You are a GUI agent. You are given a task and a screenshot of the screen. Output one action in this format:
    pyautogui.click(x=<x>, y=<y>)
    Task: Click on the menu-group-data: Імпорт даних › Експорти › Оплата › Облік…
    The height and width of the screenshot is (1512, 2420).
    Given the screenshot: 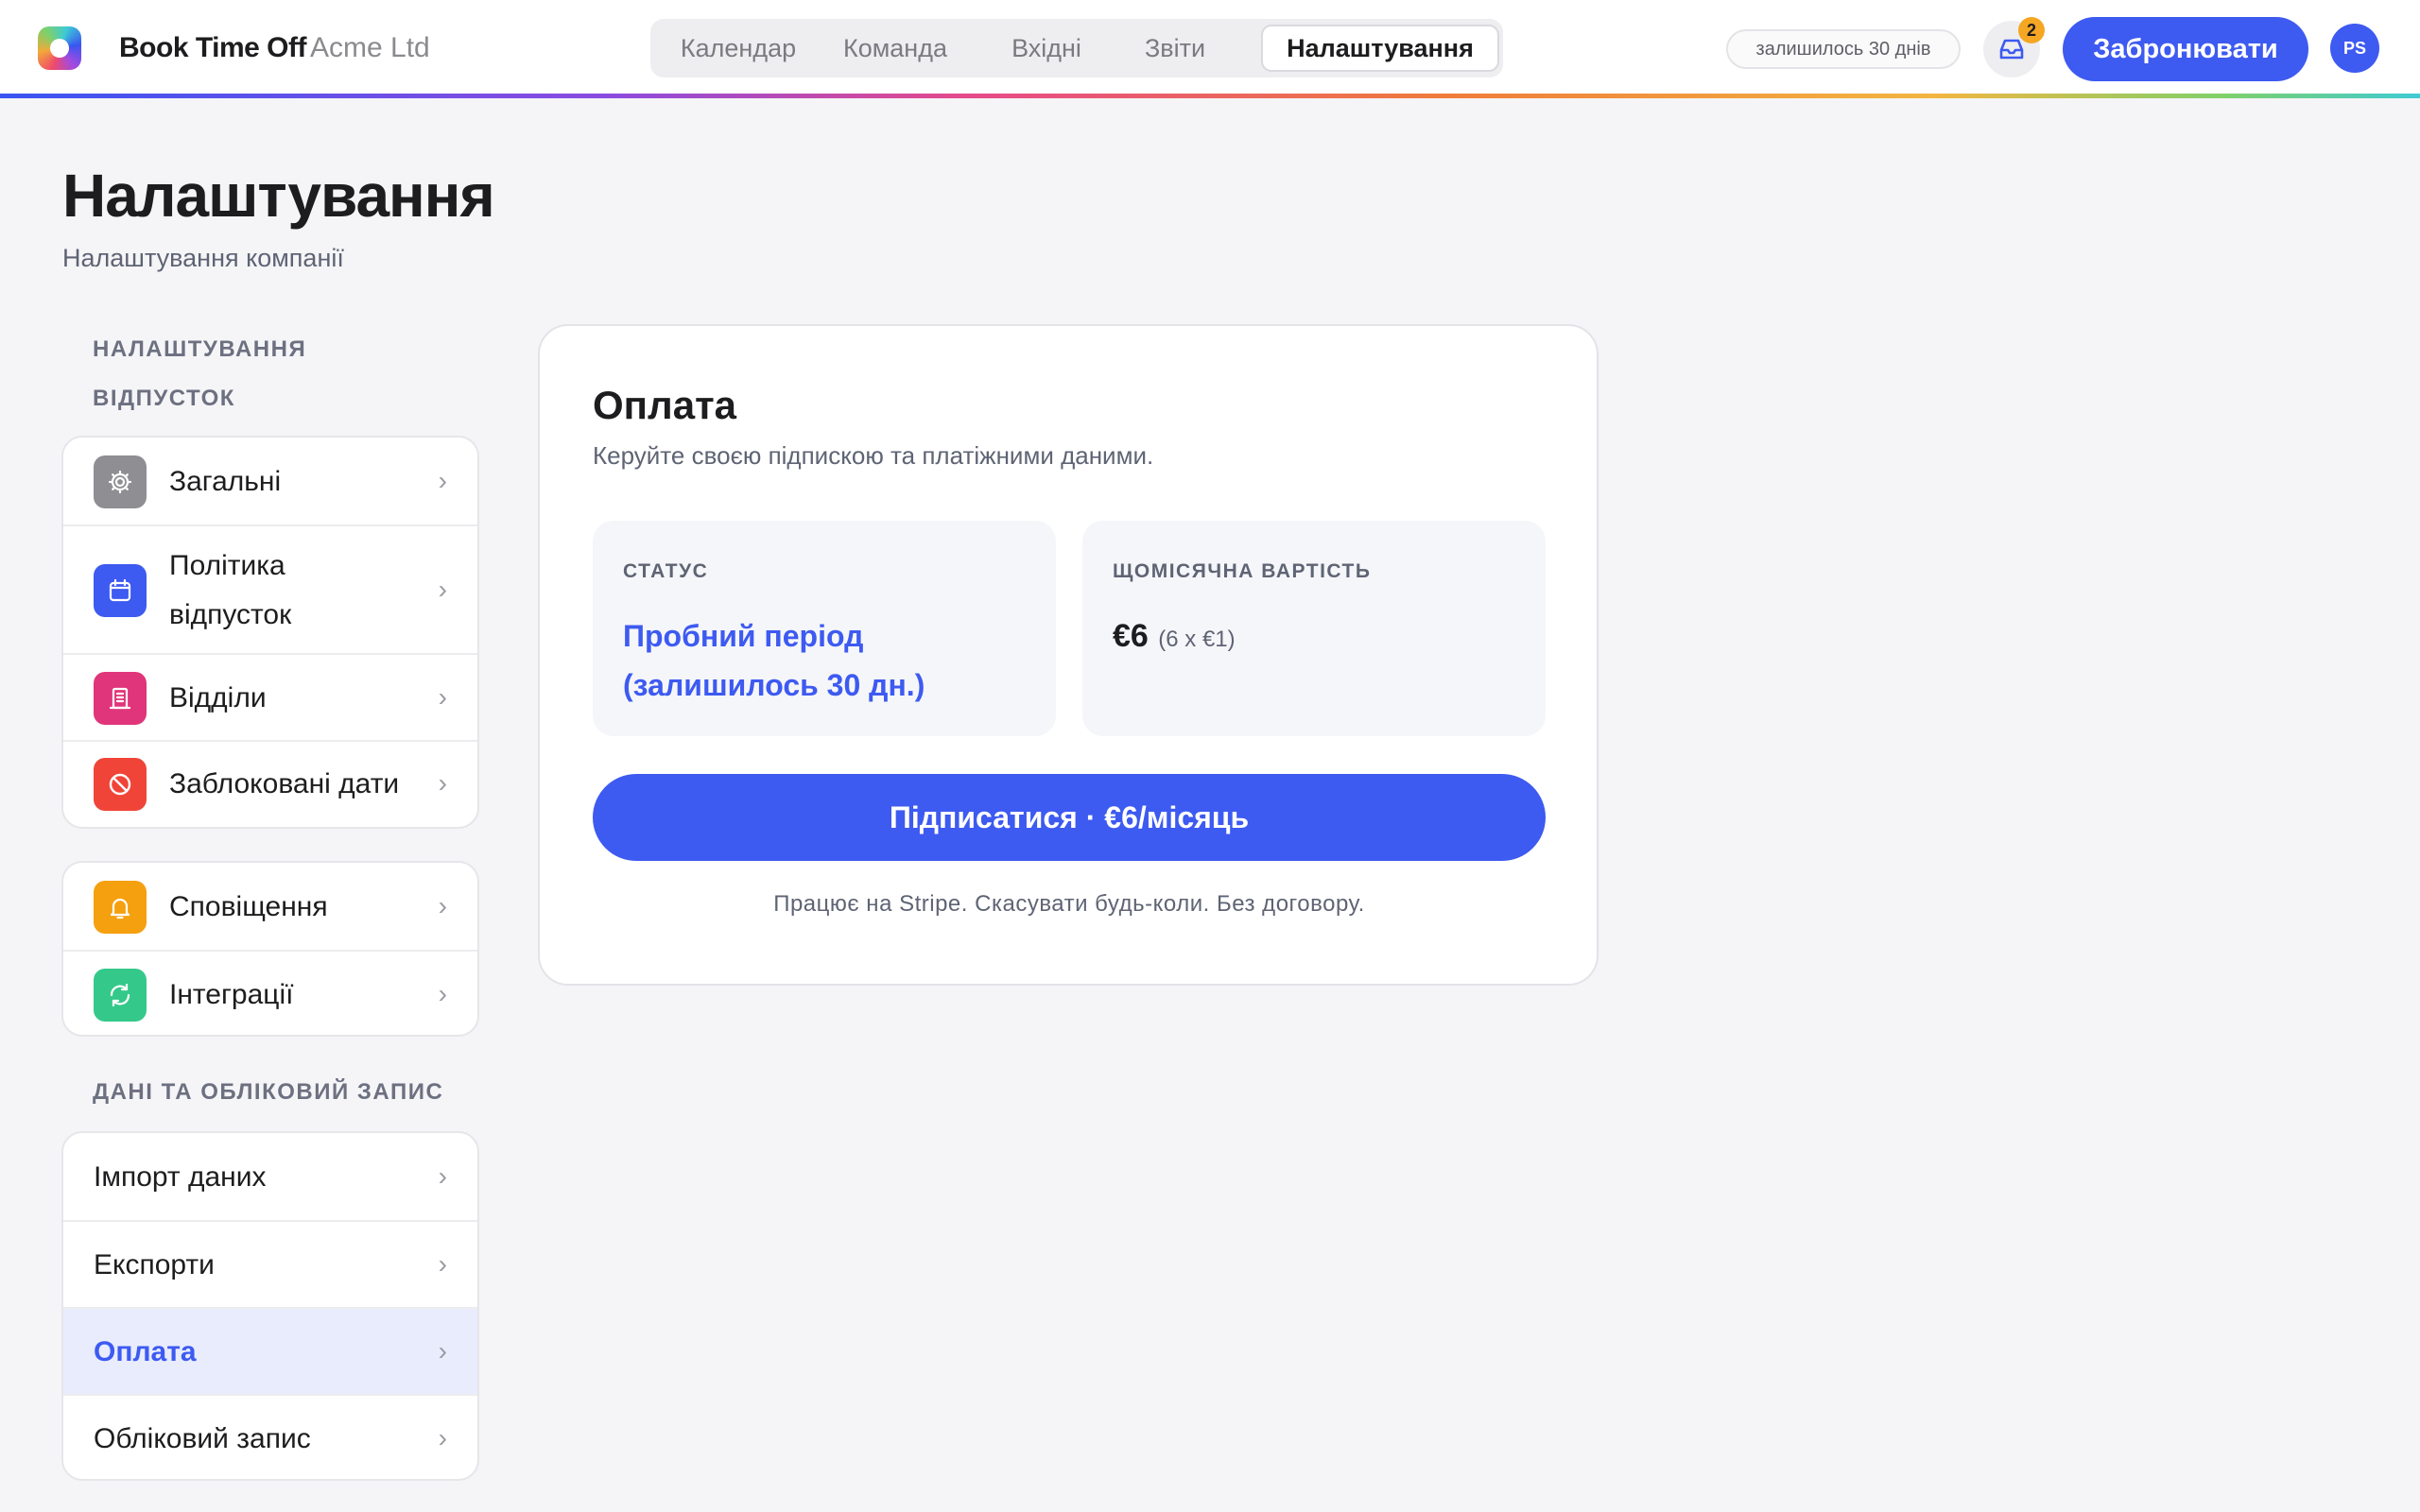 What is the action you would take?
    pyautogui.click(x=270, y=1306)
    